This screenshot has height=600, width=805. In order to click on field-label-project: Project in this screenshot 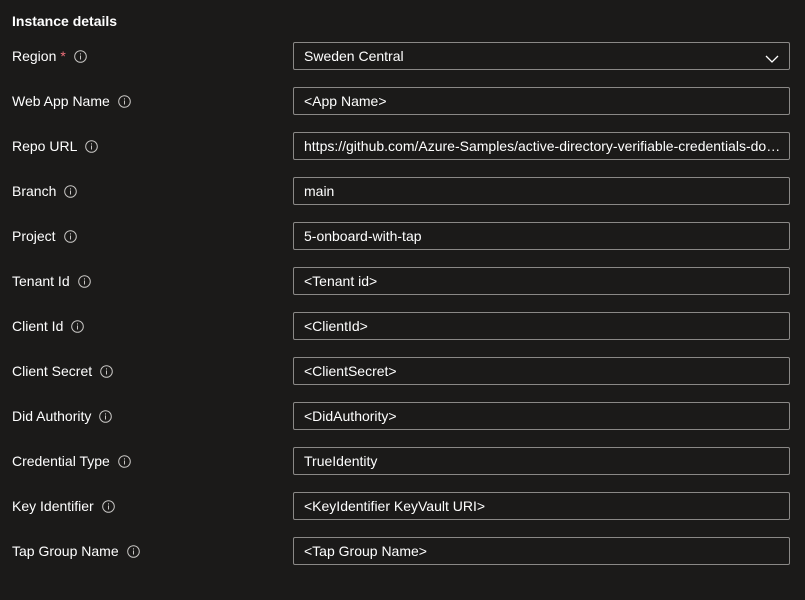, I will do `click(44, 236)`.